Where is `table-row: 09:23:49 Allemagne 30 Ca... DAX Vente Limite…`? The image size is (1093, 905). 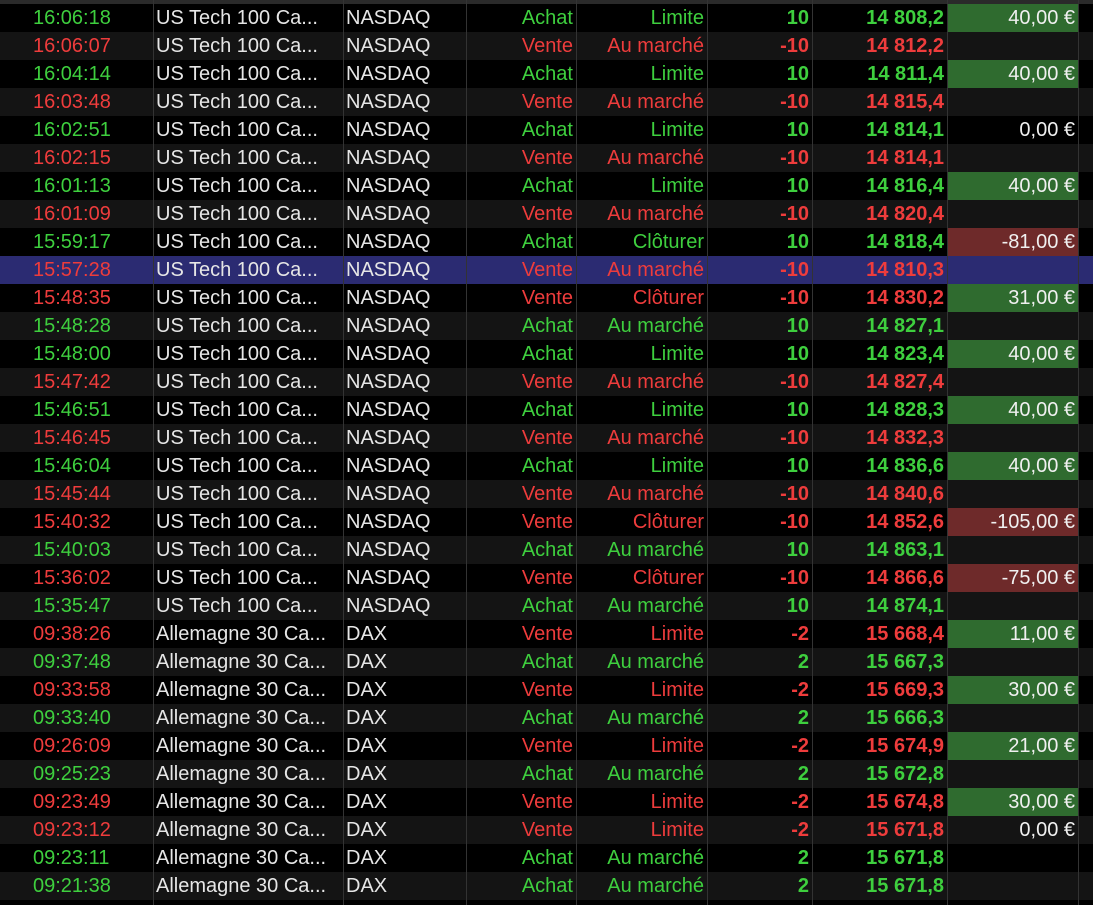
table-row: 09:23:49 Allemagne 30 Ca... DAX Vente Limite… is located at coordinates (546, 802).